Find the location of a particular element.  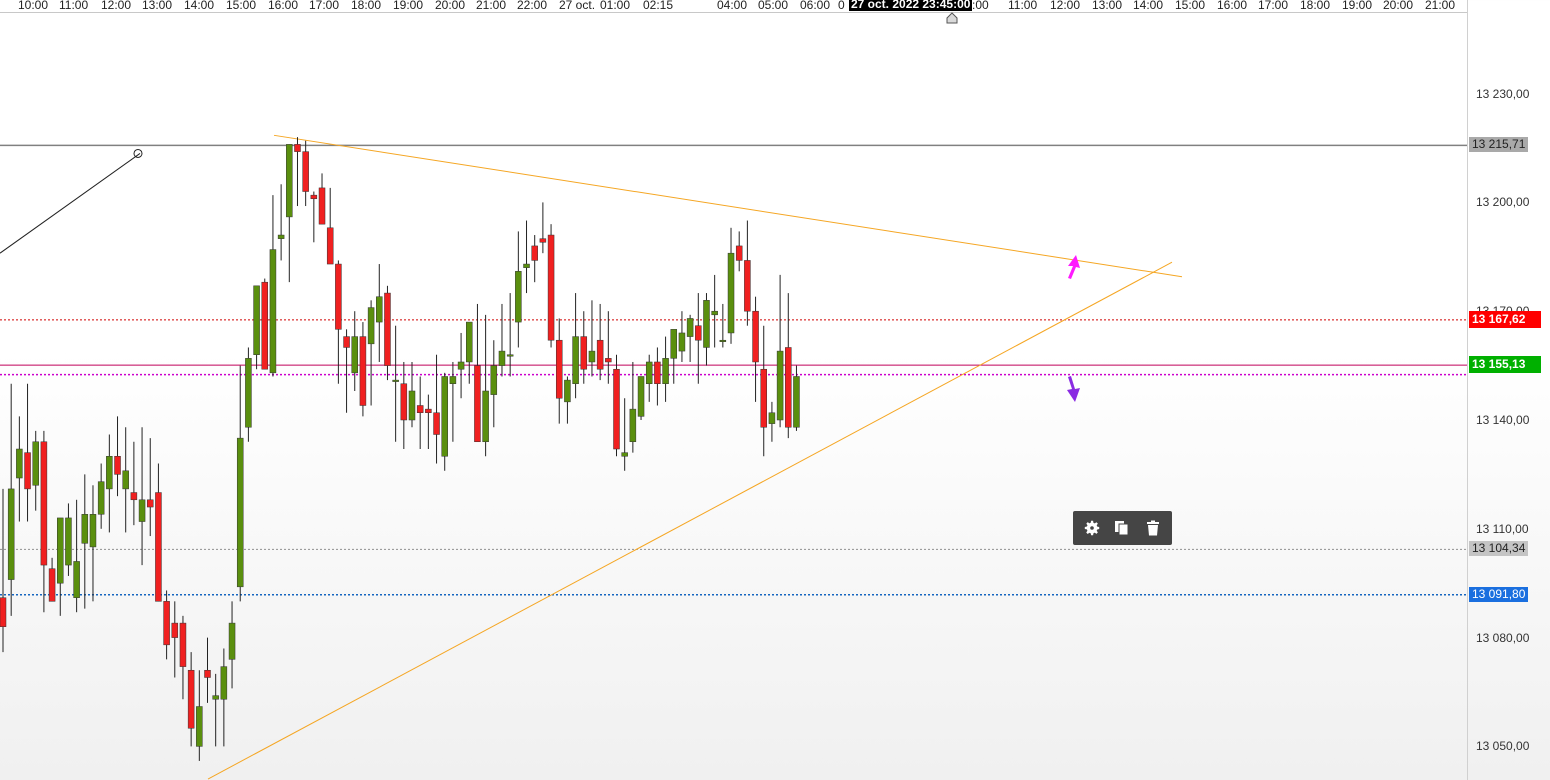

price-tick-label: 13 140,00 is located at coordinates (1503, 420).